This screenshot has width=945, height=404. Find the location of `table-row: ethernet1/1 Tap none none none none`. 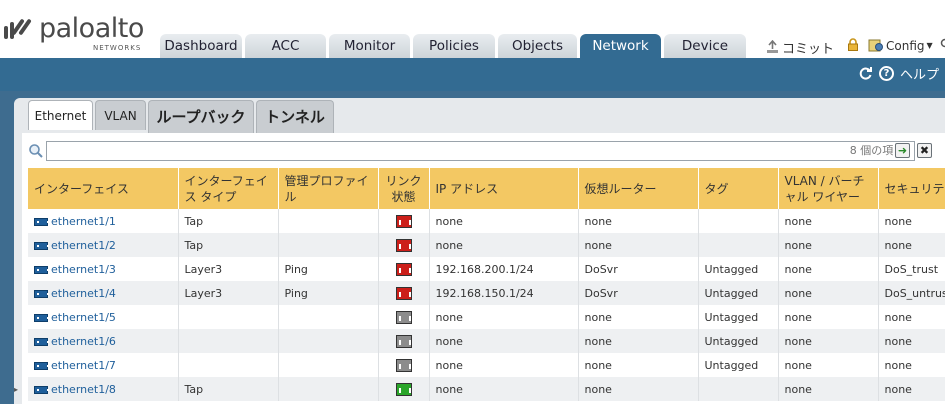

table-row: ethernet1/1 Tap none none none none is located at coordinates (486, 221).